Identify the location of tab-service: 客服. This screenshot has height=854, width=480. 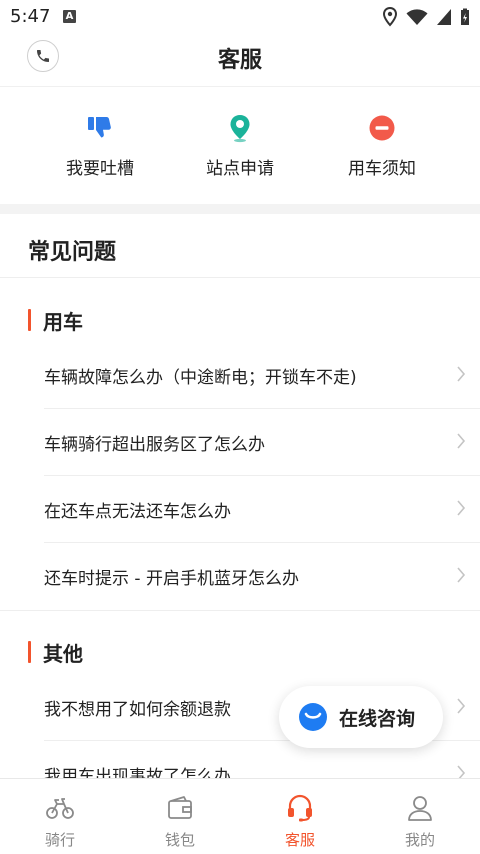
(300, 816).